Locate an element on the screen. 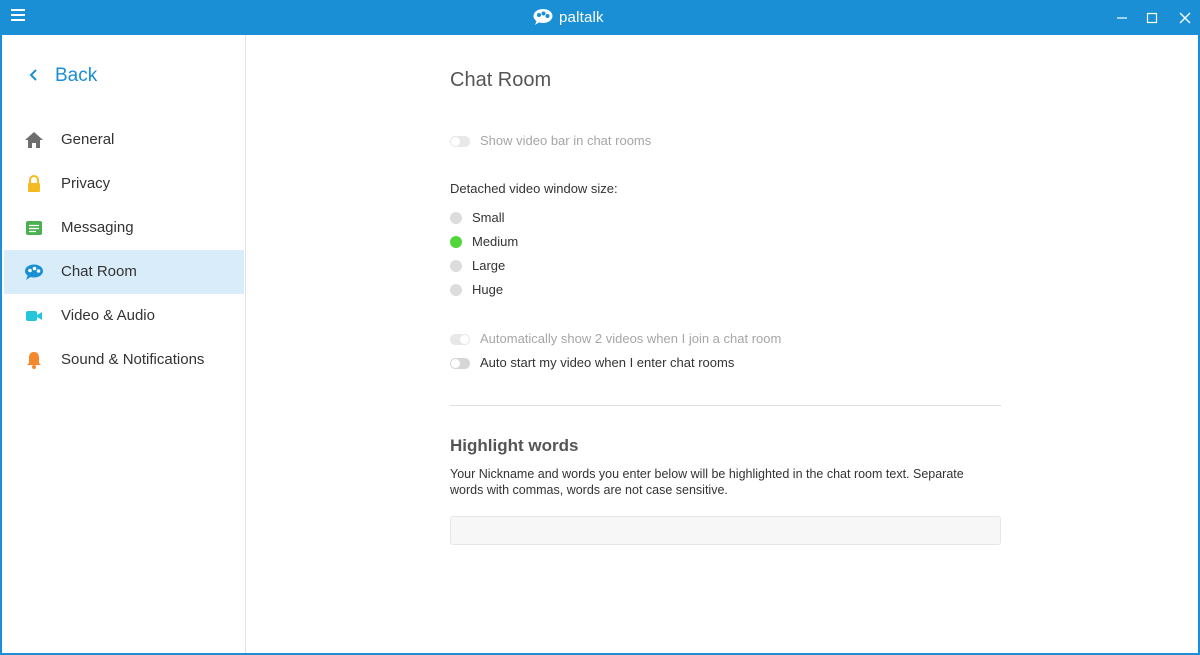 Image resolution: width=1200 pixels, height=655 pixels. highlight-words-input is located at coordinates (725, 530).